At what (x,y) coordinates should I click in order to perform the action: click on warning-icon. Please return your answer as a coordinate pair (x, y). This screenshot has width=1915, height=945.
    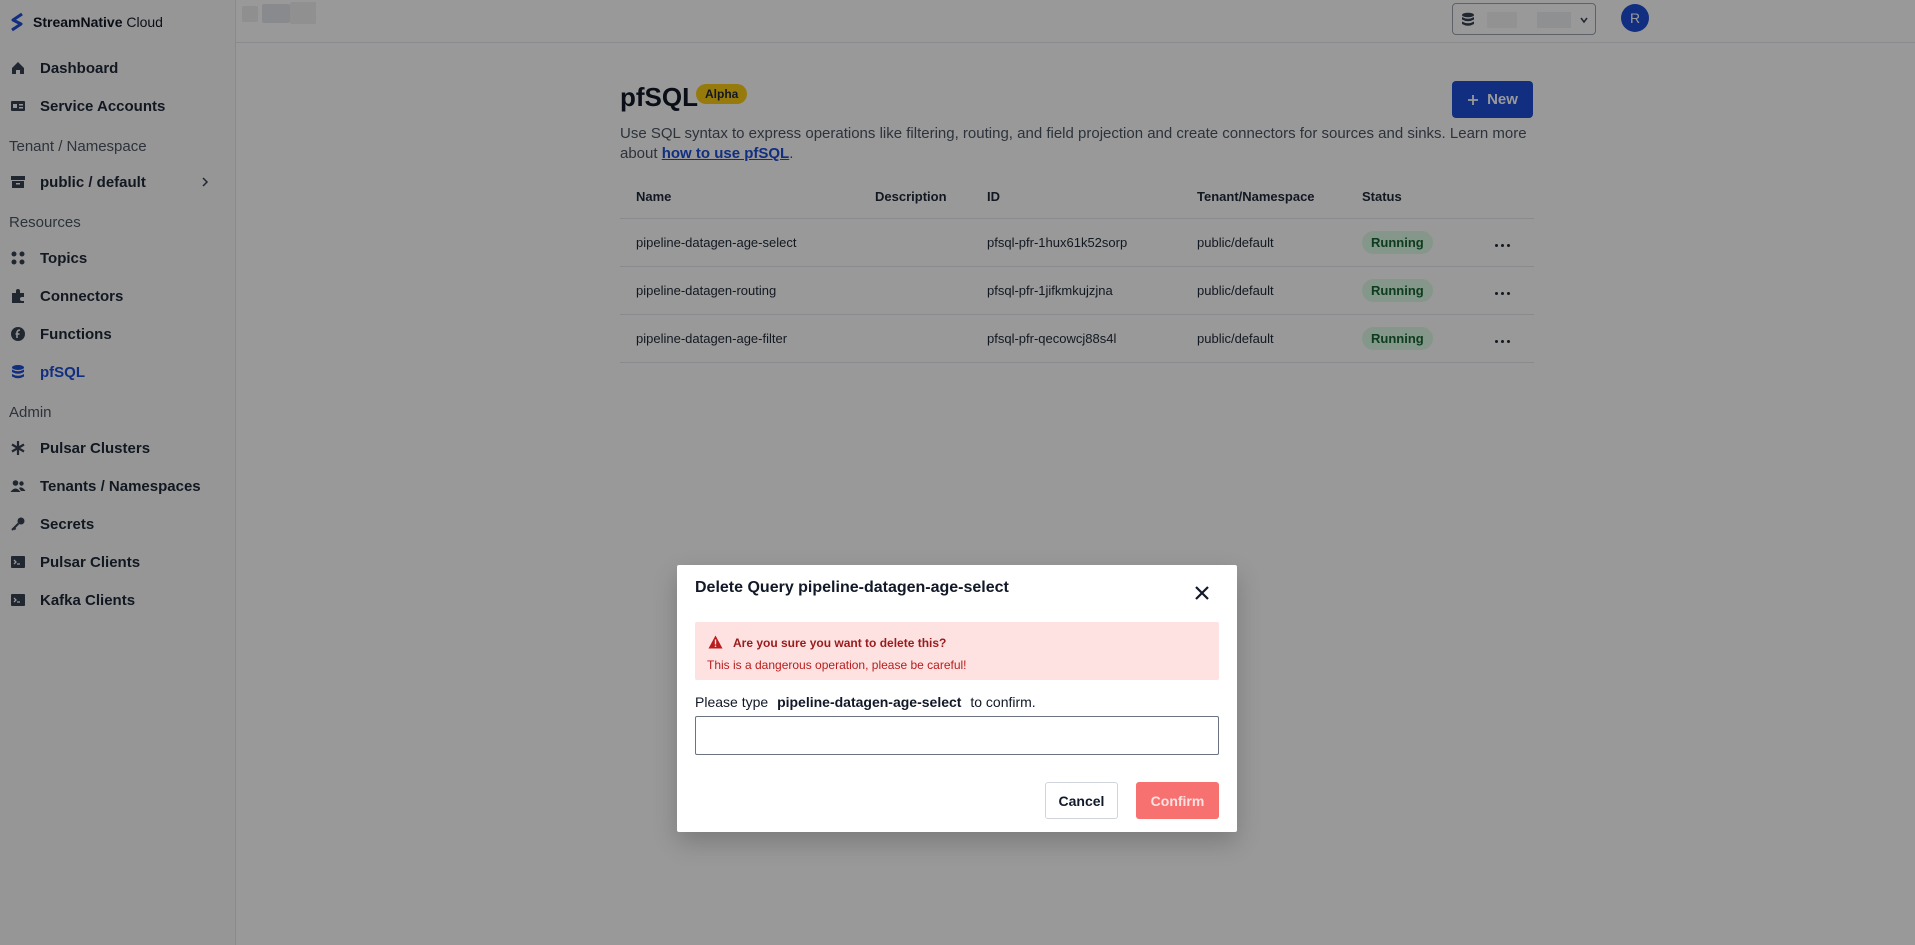
    Looking at the image, I should click on (715, 642).